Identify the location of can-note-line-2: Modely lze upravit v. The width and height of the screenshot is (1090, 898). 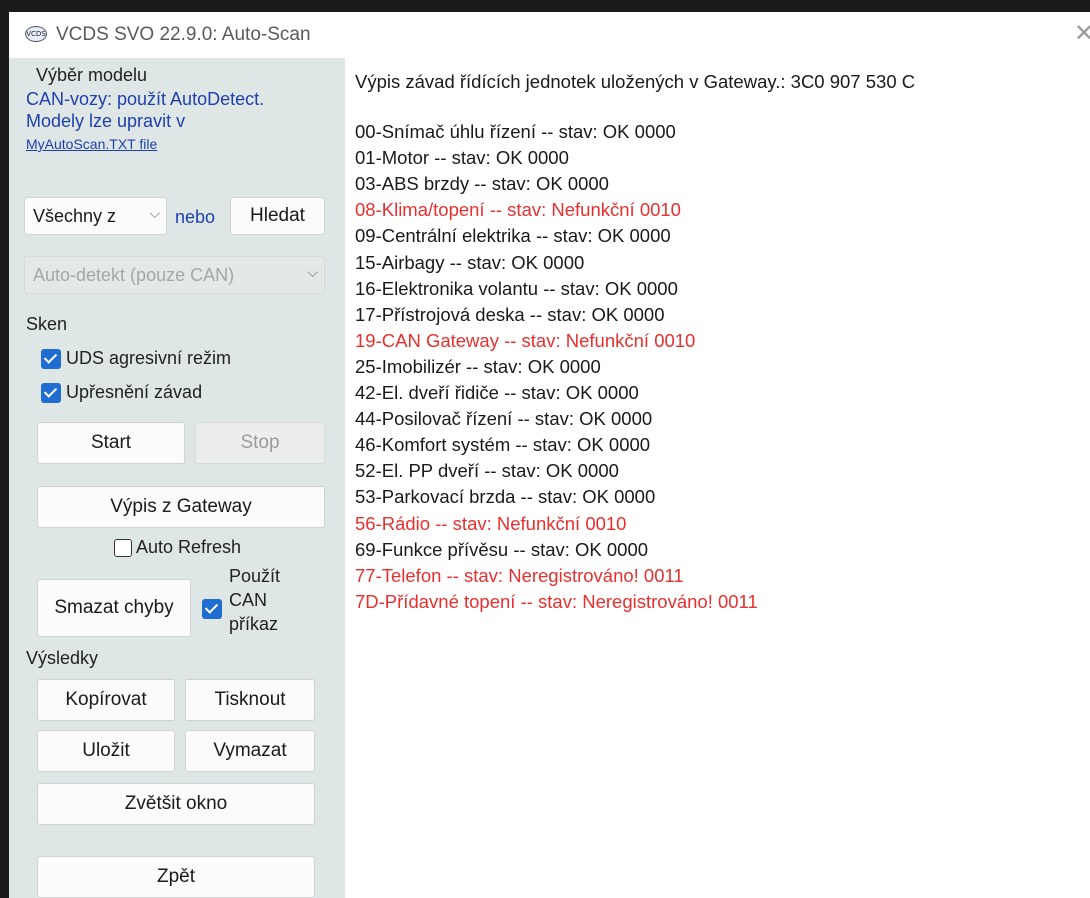
(106, 121).